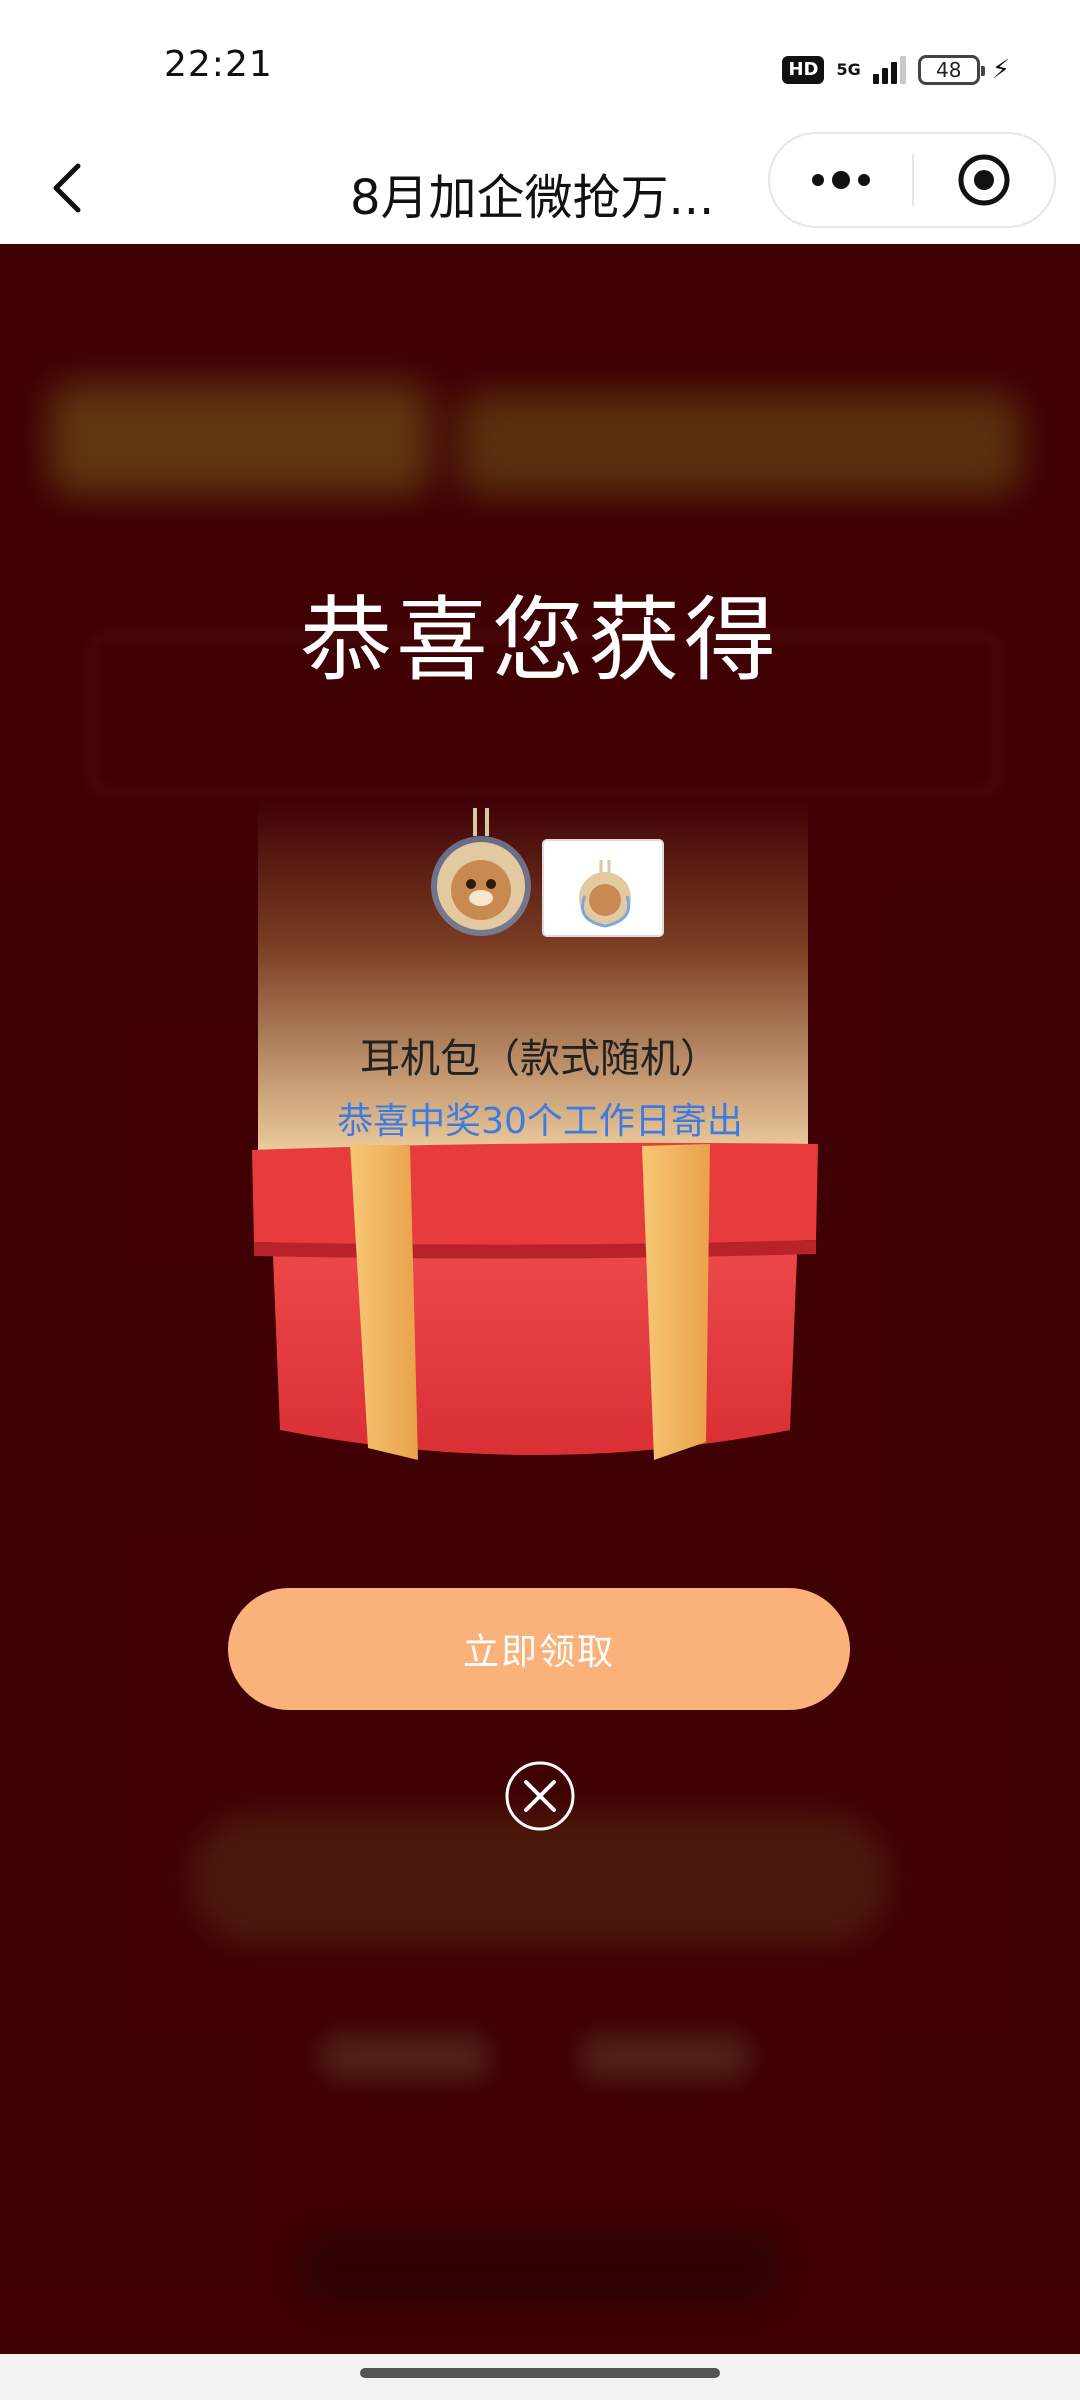 This screenshot has height=2400, width=1080. I want to click on signal-icon, so click(889, 70).